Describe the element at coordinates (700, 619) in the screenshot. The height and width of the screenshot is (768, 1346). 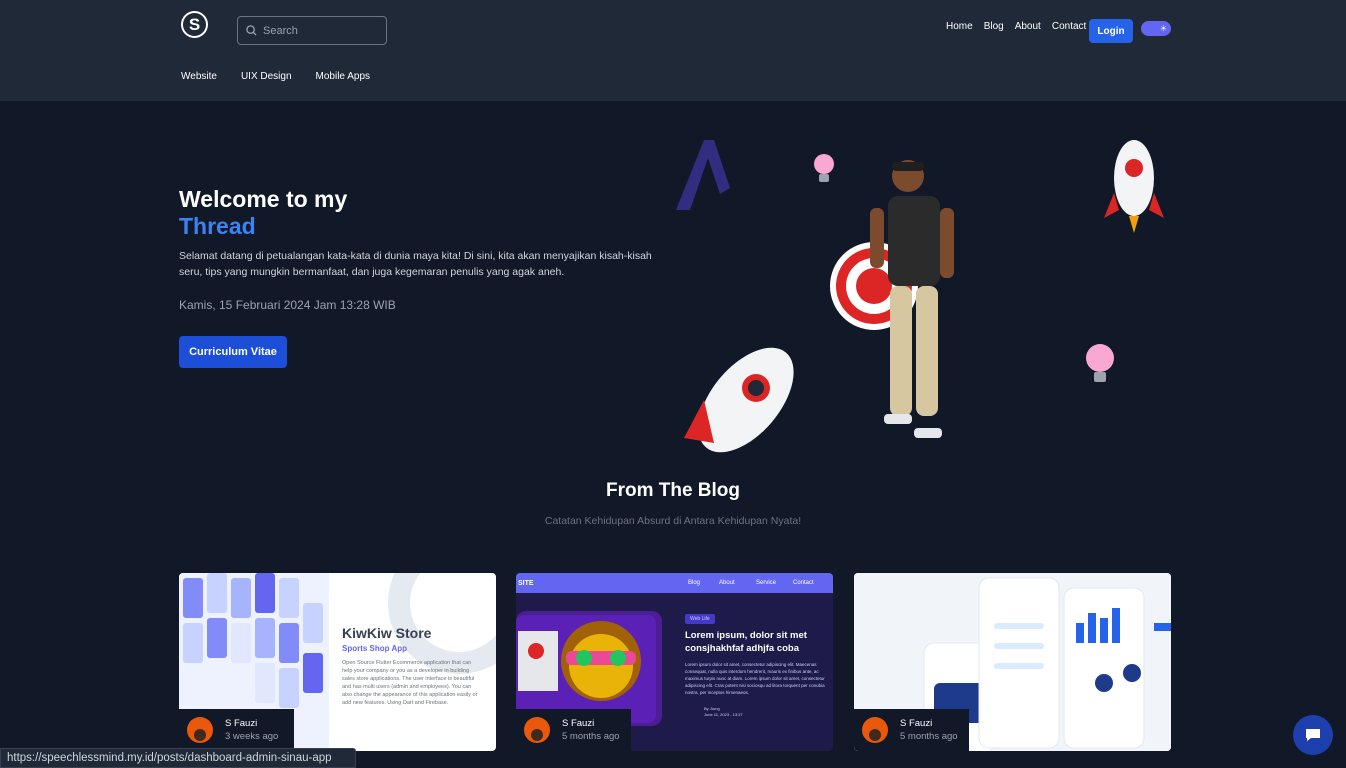
I see `thumbnail-tag: Web Life` at that location.